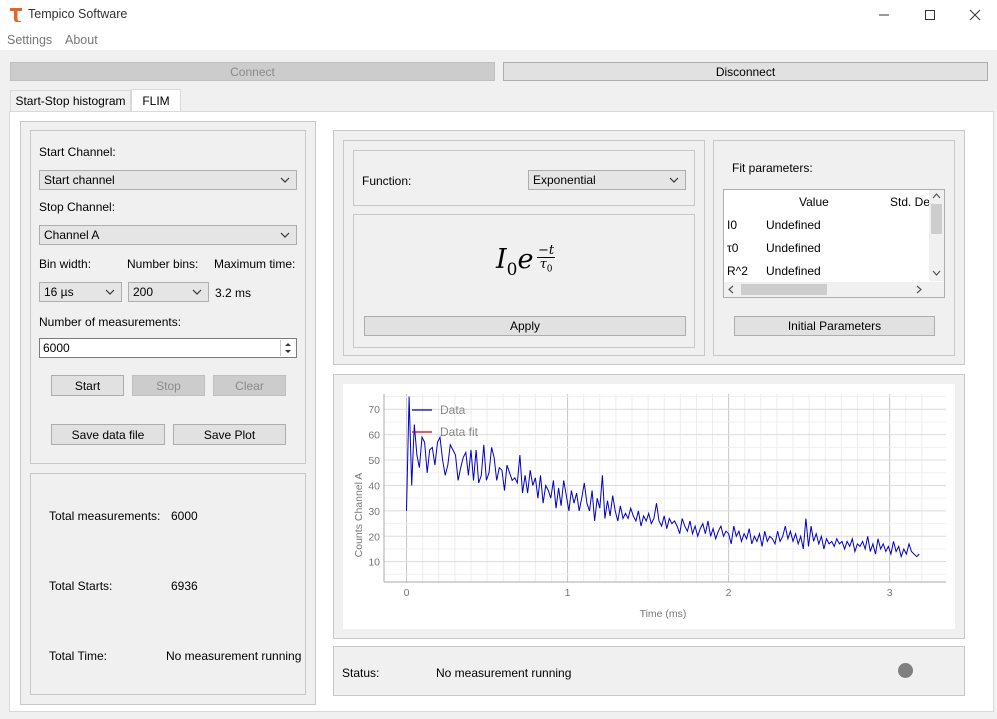 The width and height of the screenshot is (997, 719). What do you see at coordinates (81, 40) in the screenshot?
I see `menu-about: About` at bounding box center [81, 40].